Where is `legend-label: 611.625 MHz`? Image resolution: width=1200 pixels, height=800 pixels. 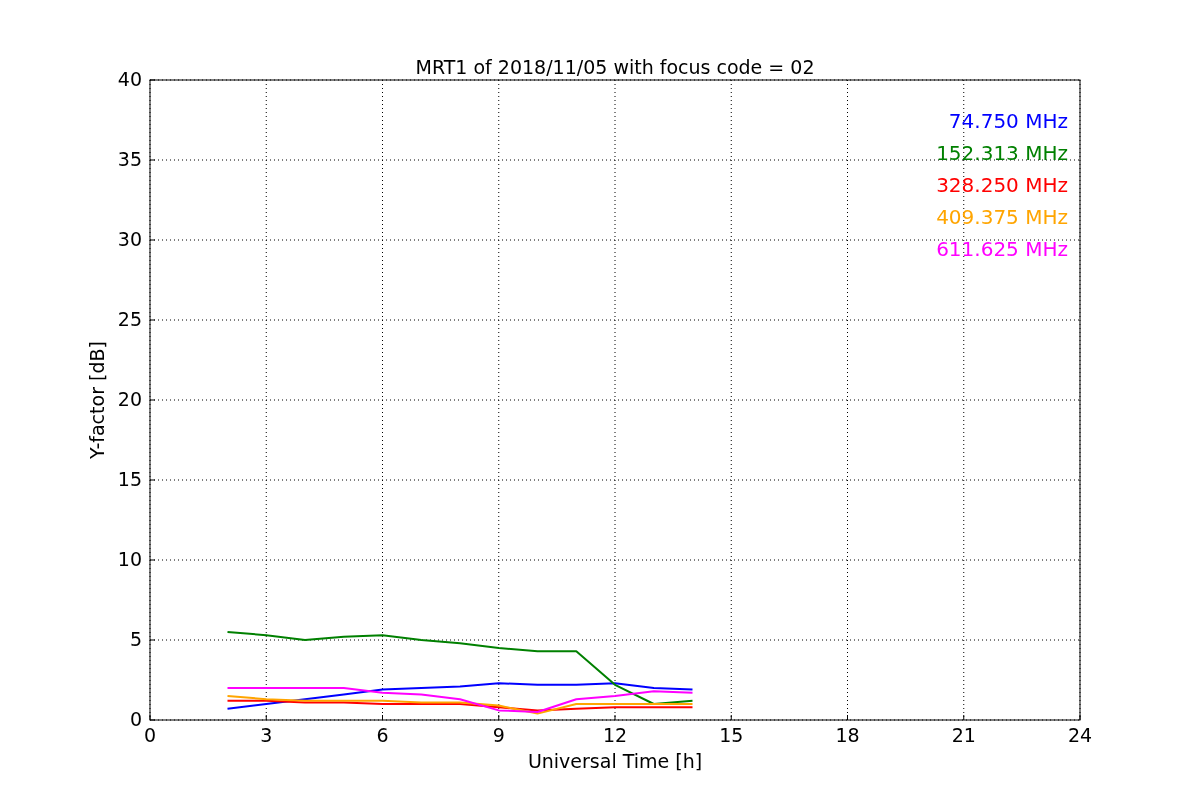
legend-label: 611.625 MHz is located at coordinates (1002, 249).